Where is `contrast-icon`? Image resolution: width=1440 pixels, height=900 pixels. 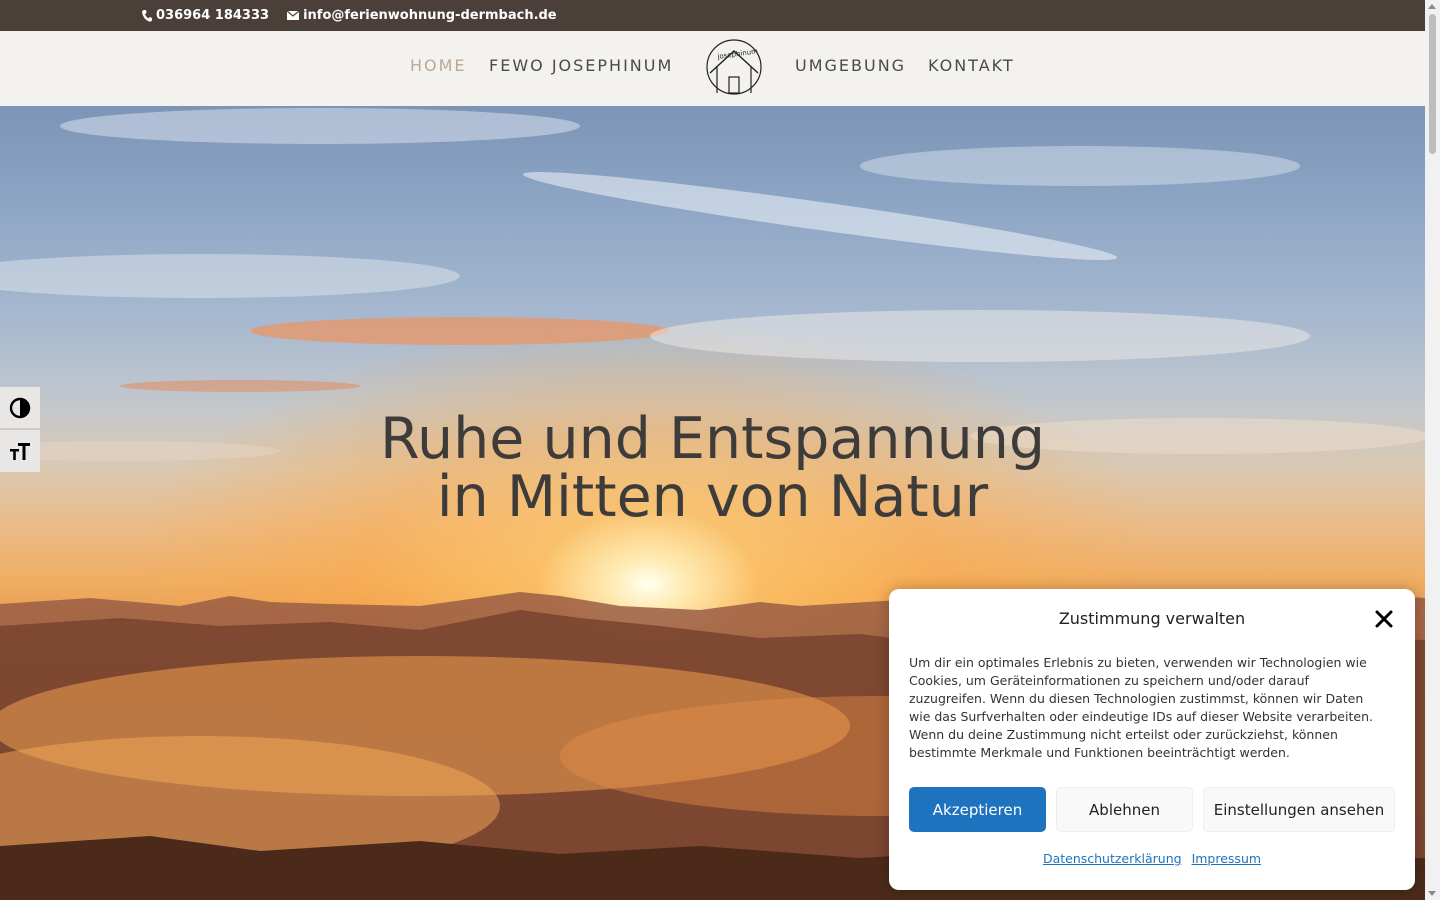 contrast-icon is located at coordinates (20, 407).